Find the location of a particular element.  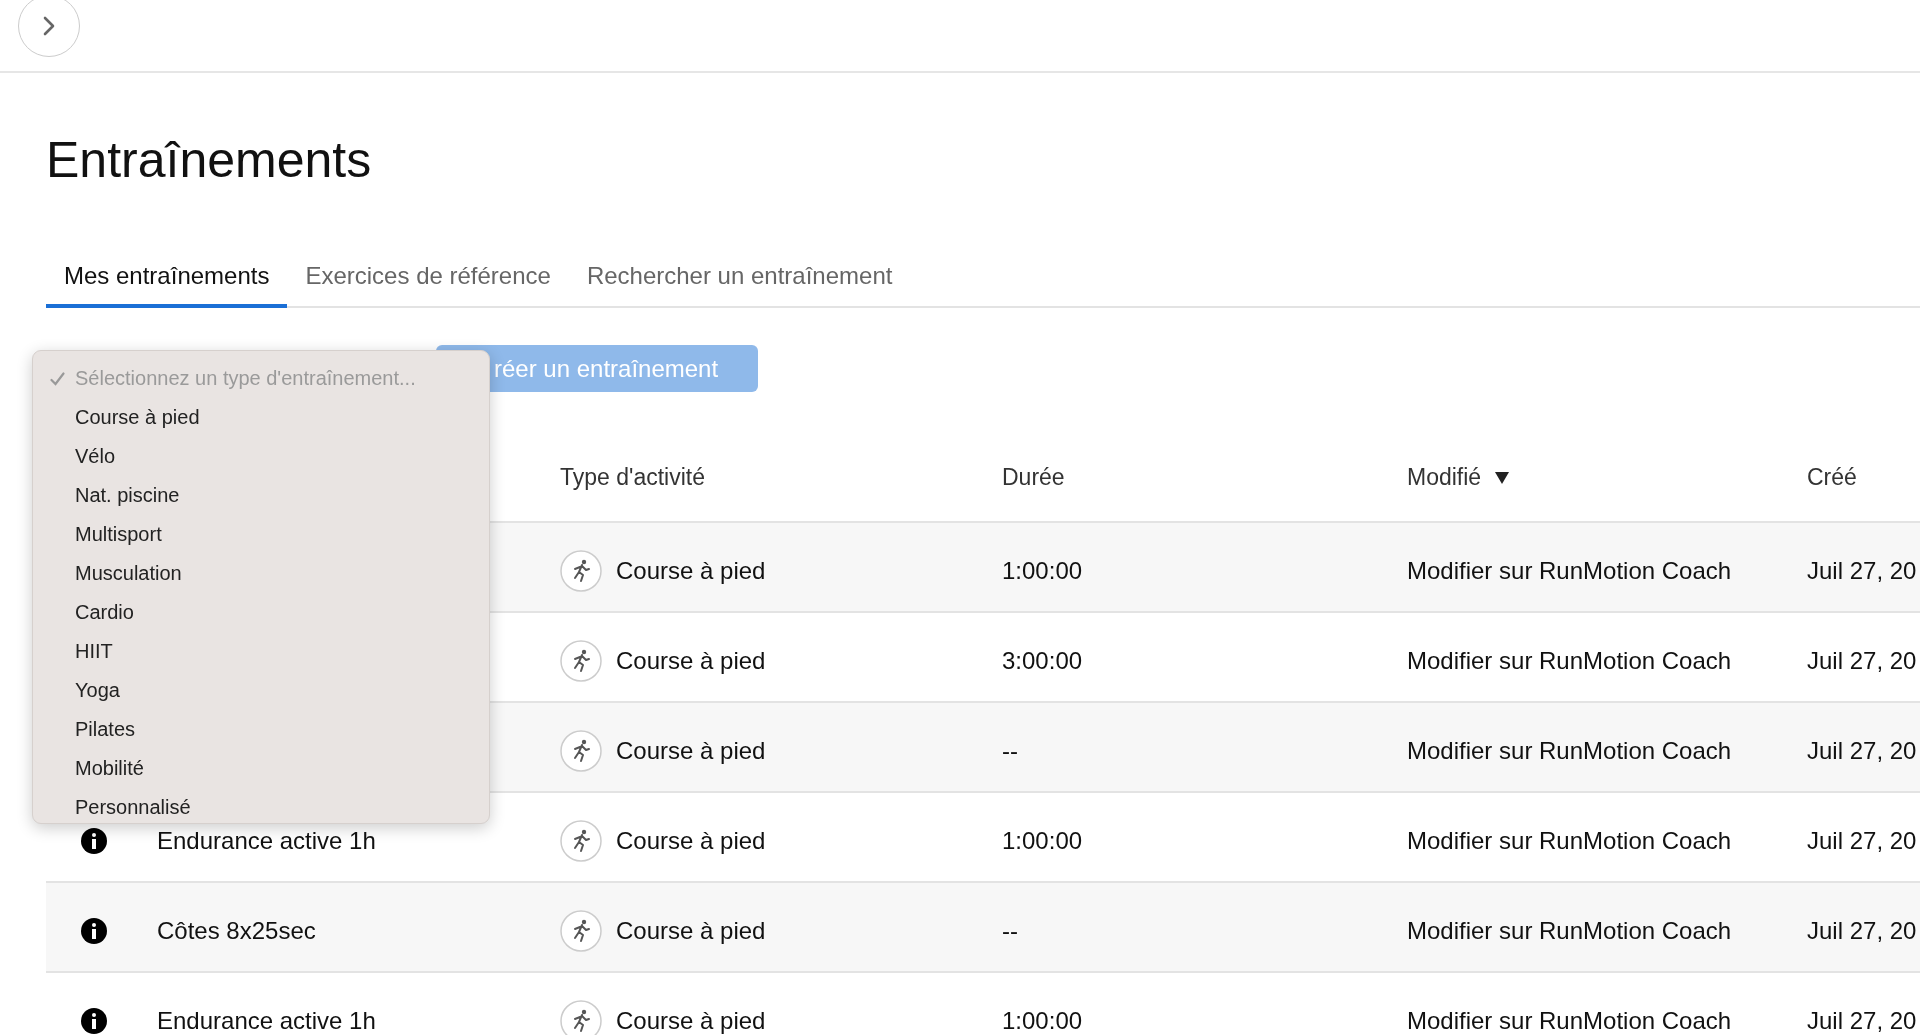

menu-option: Nat. piscine is located at coordinates (127, 495).